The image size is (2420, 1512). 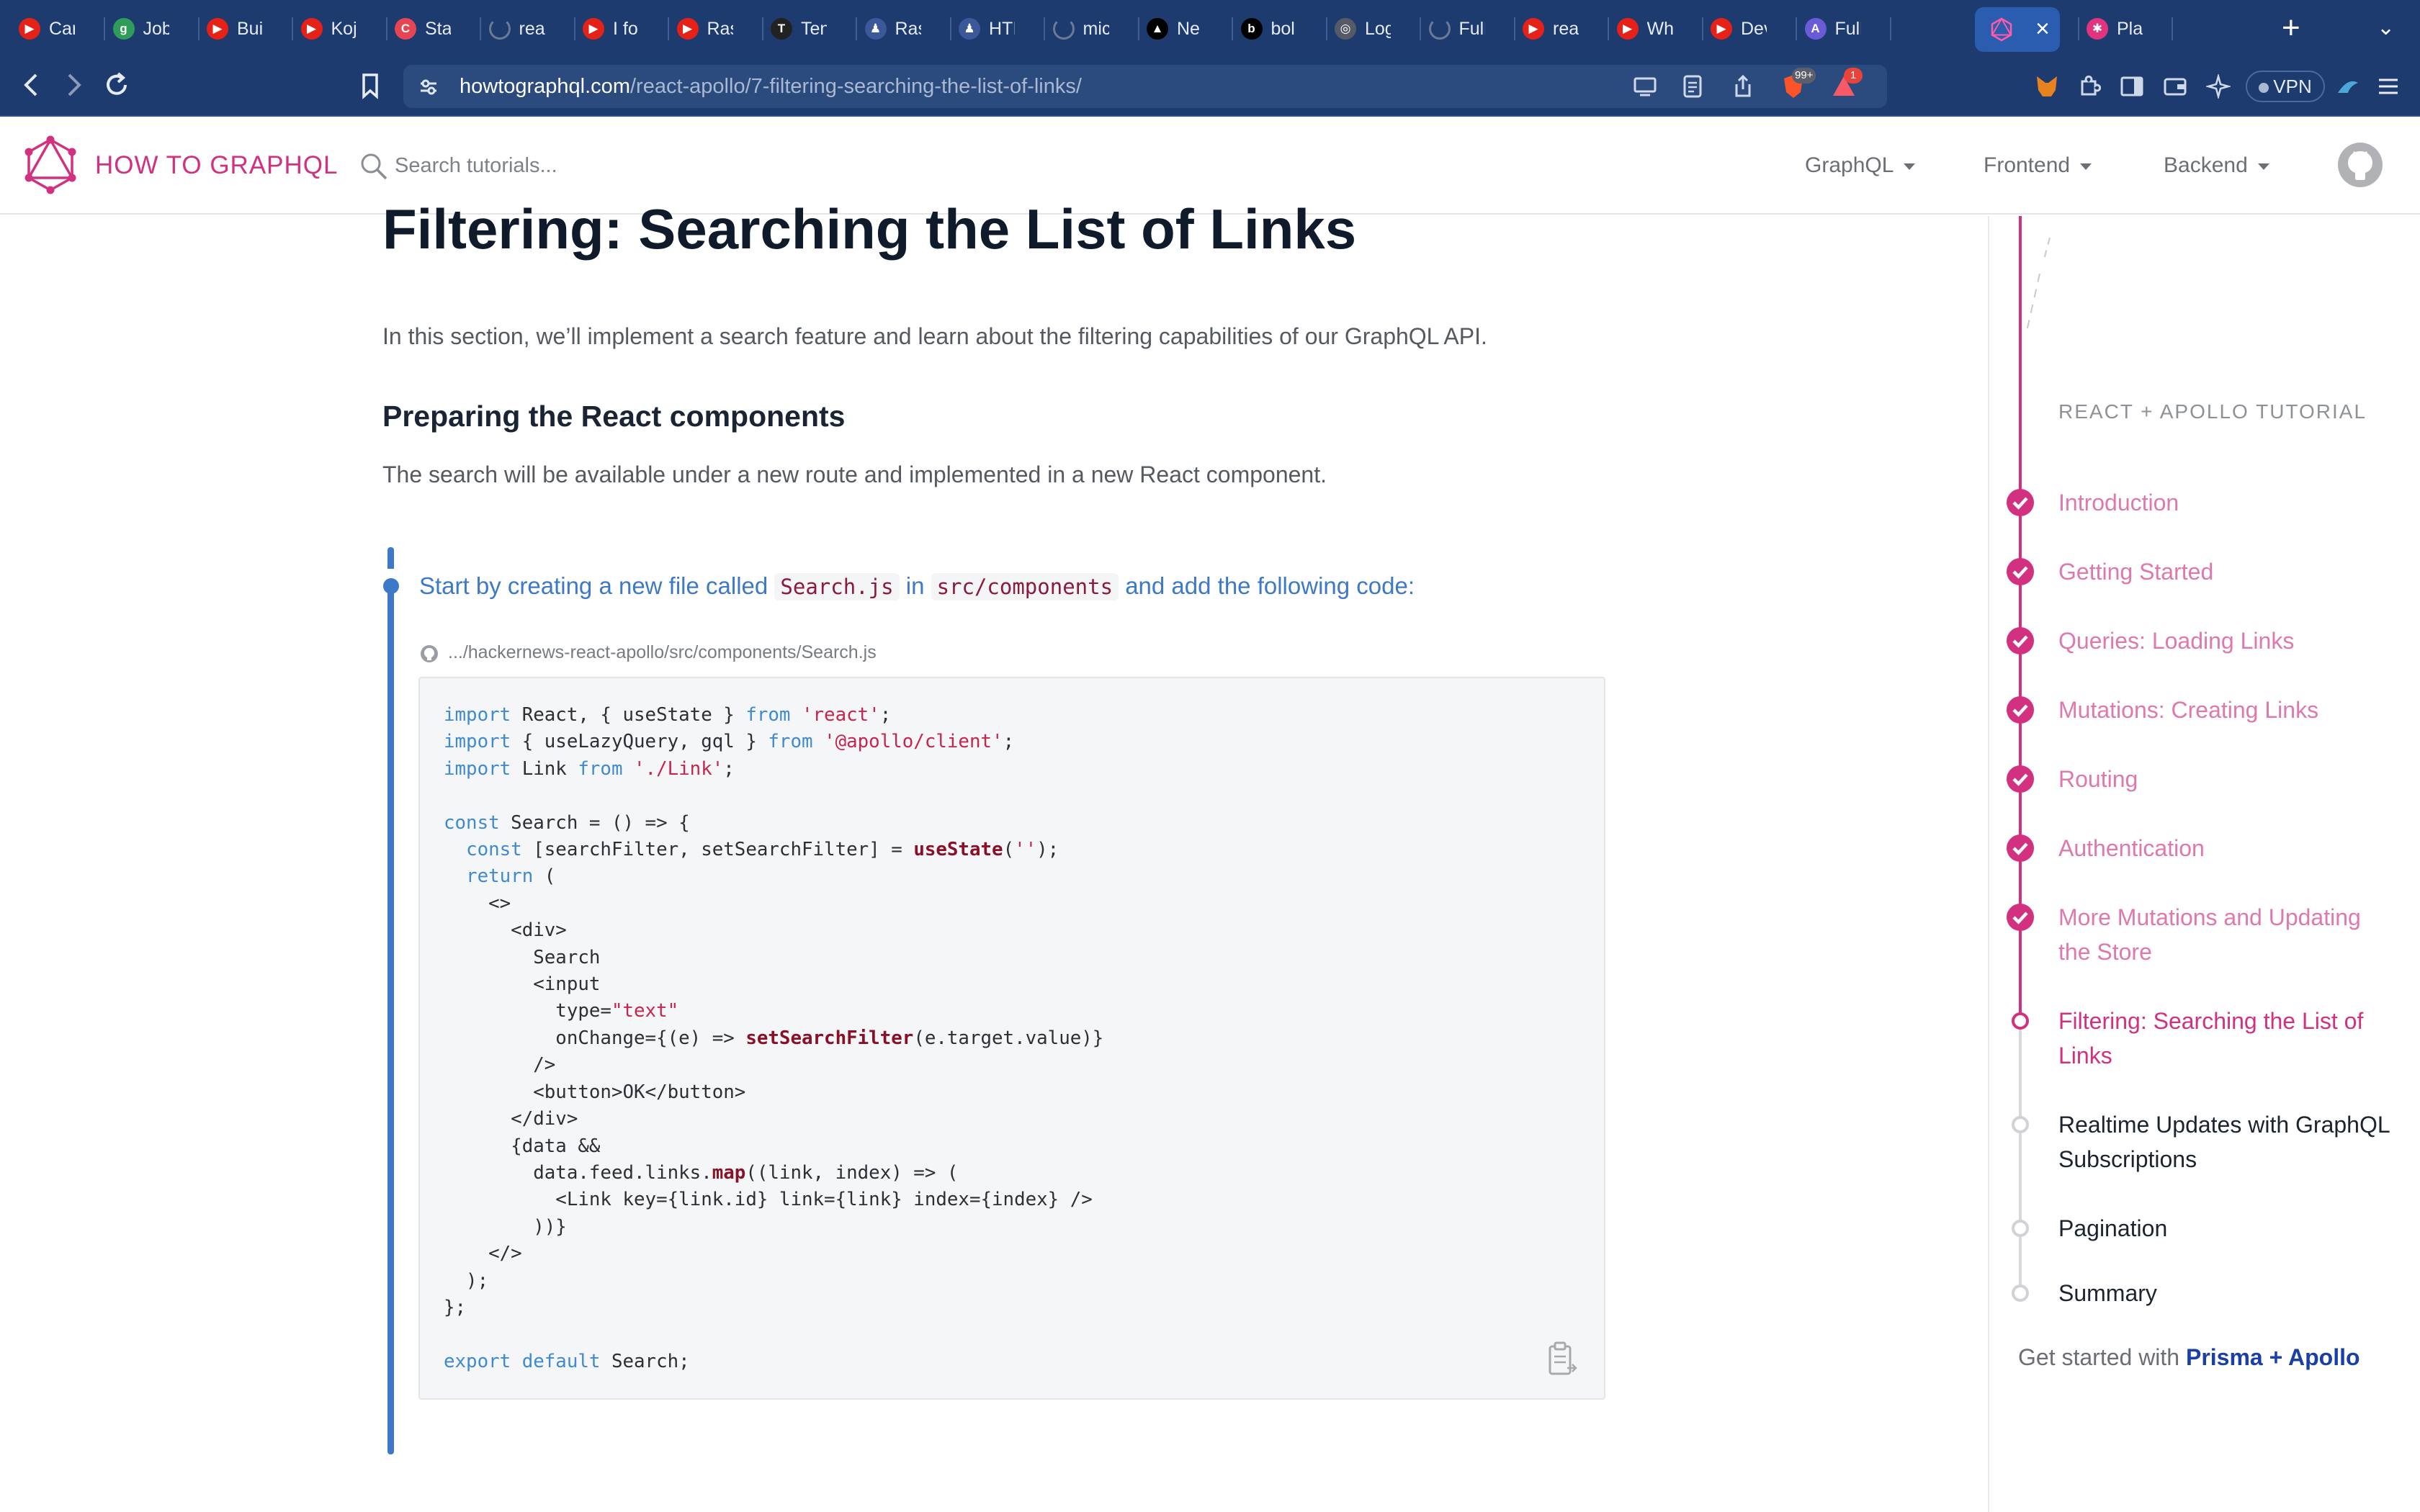 What do you see at coordinates (516, 29) in the screenshot?
I see `browser-tab: rea` at bounding box center [516, 29].